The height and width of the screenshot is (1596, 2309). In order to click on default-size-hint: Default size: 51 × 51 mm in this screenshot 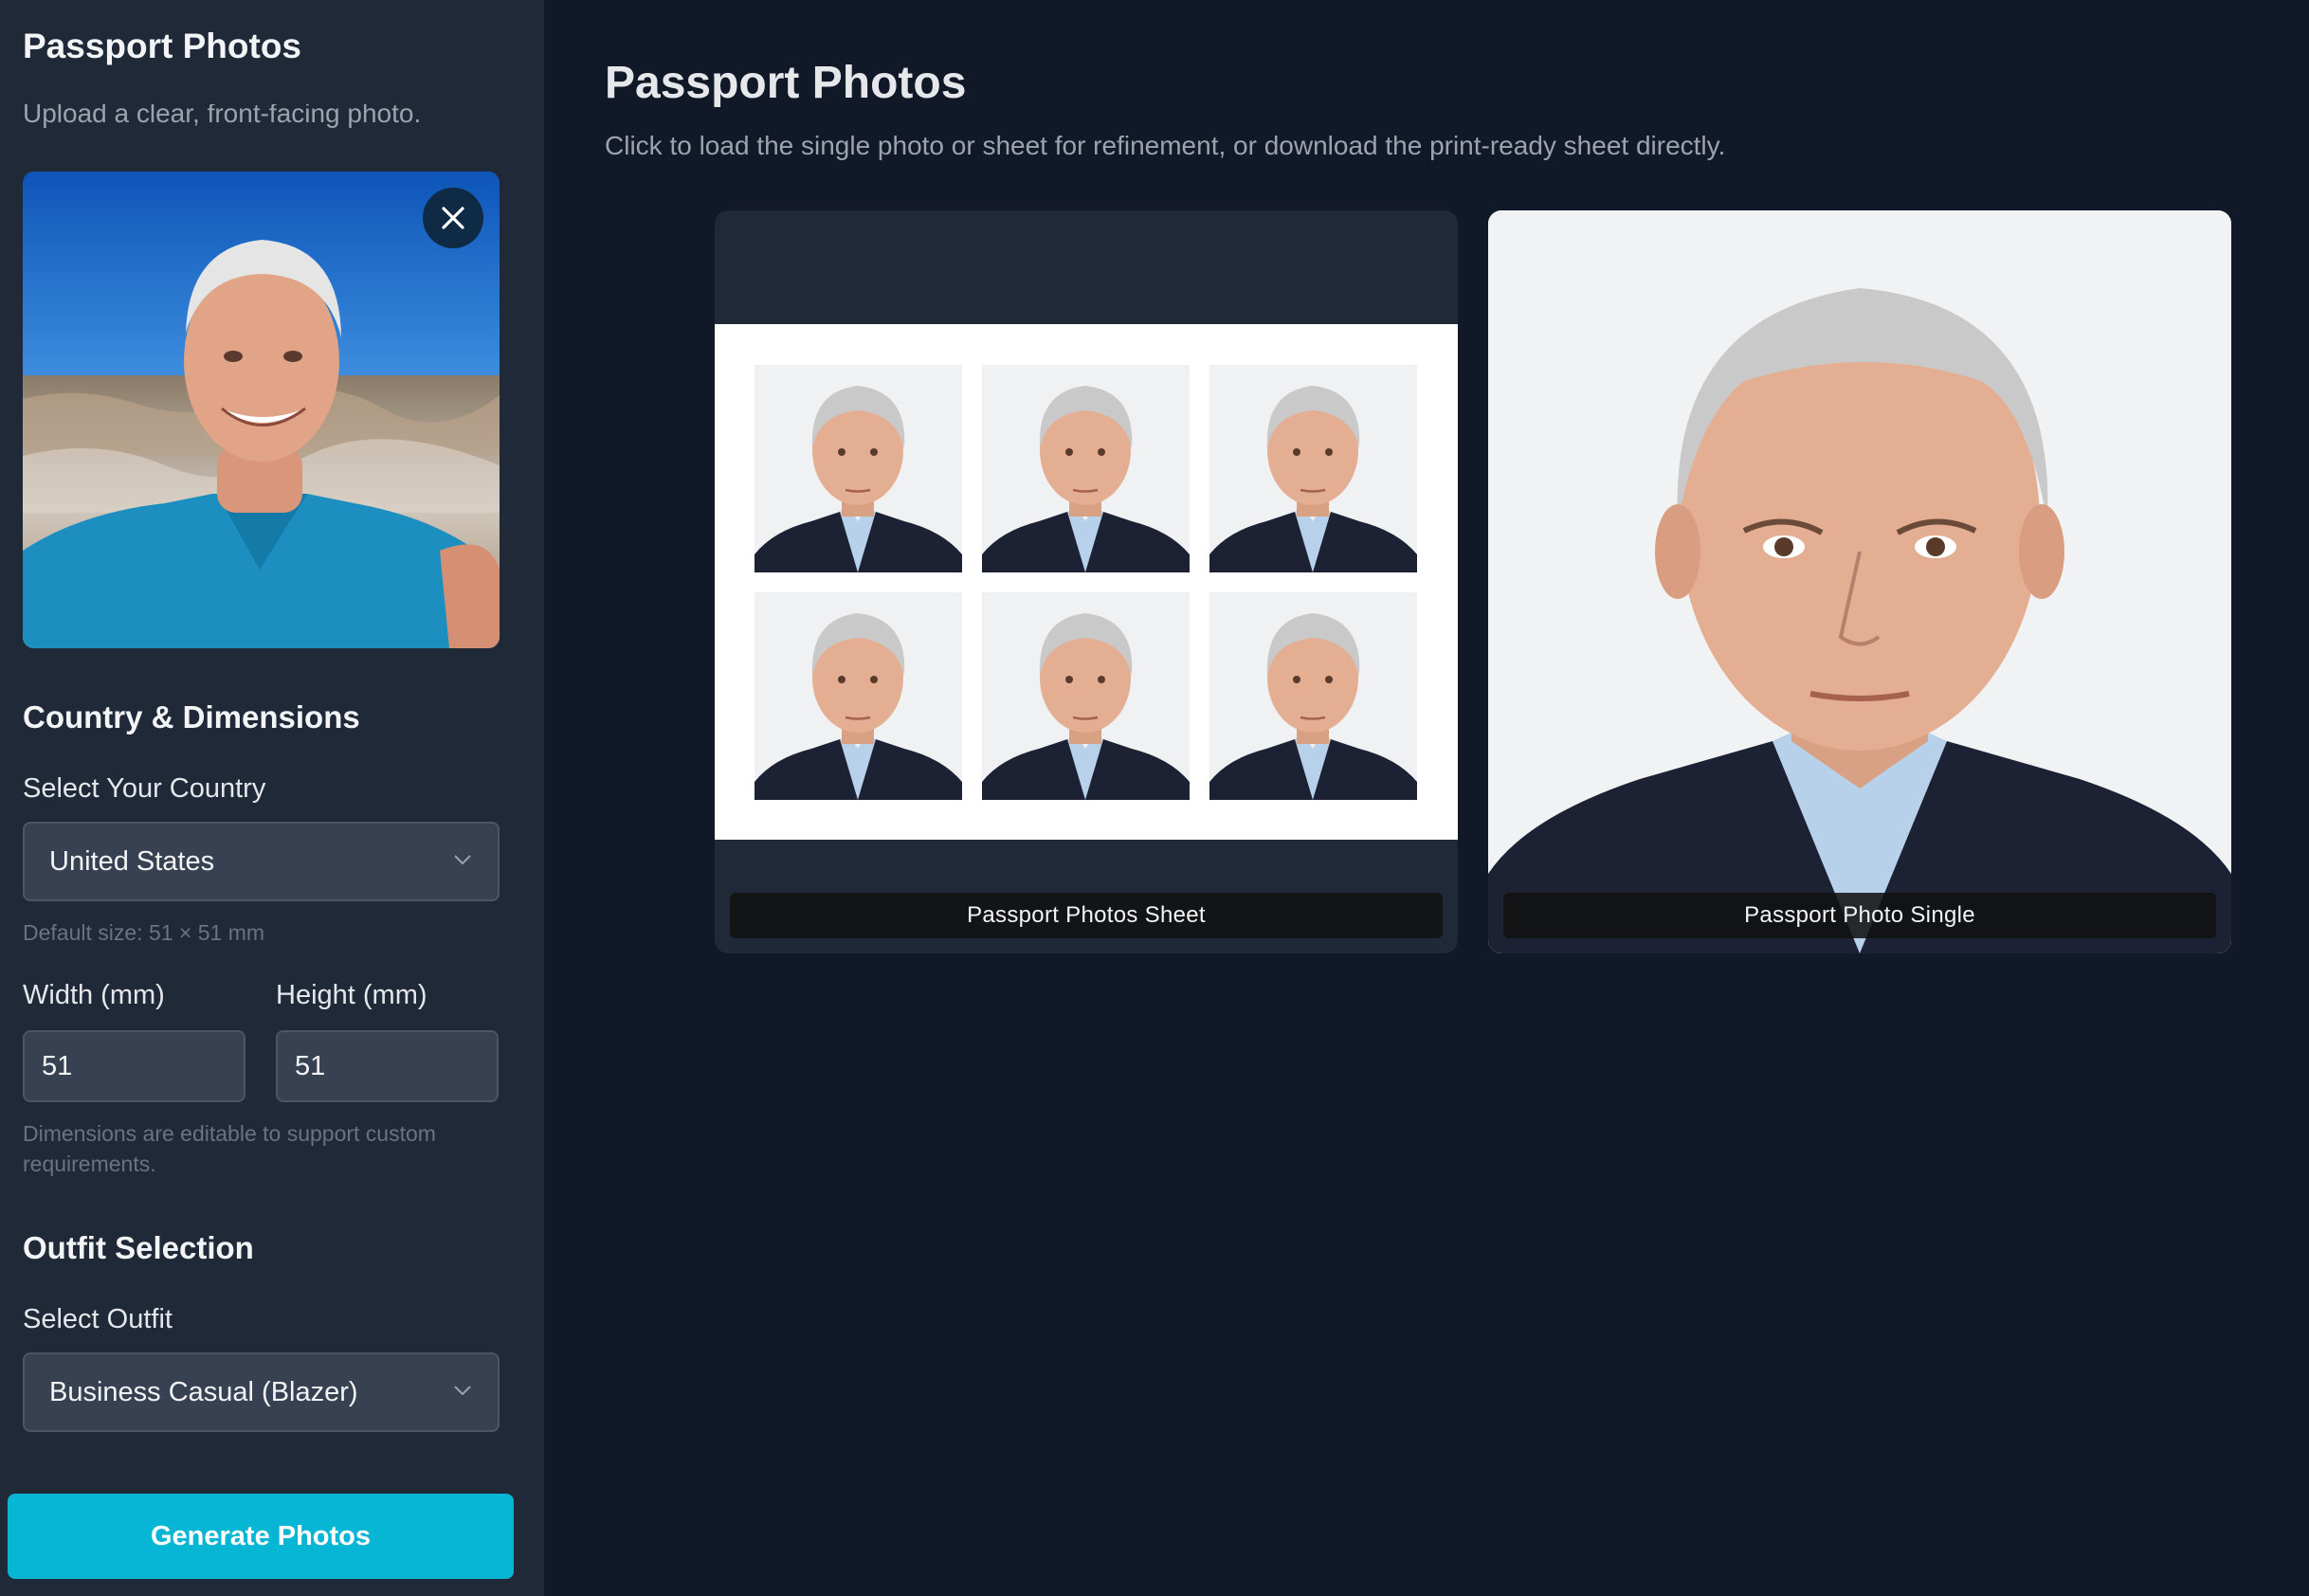, I will do `click(144, 933)`.